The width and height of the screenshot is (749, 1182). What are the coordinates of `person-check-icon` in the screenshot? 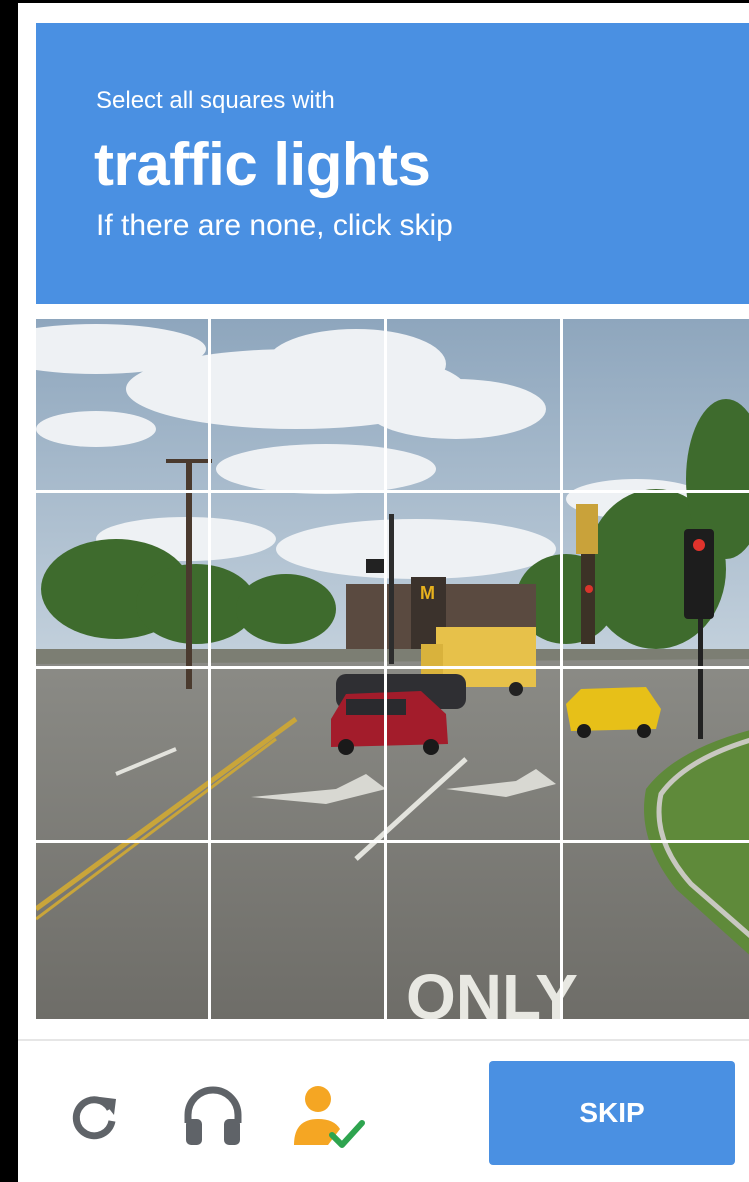 It's located at (329, 1117).